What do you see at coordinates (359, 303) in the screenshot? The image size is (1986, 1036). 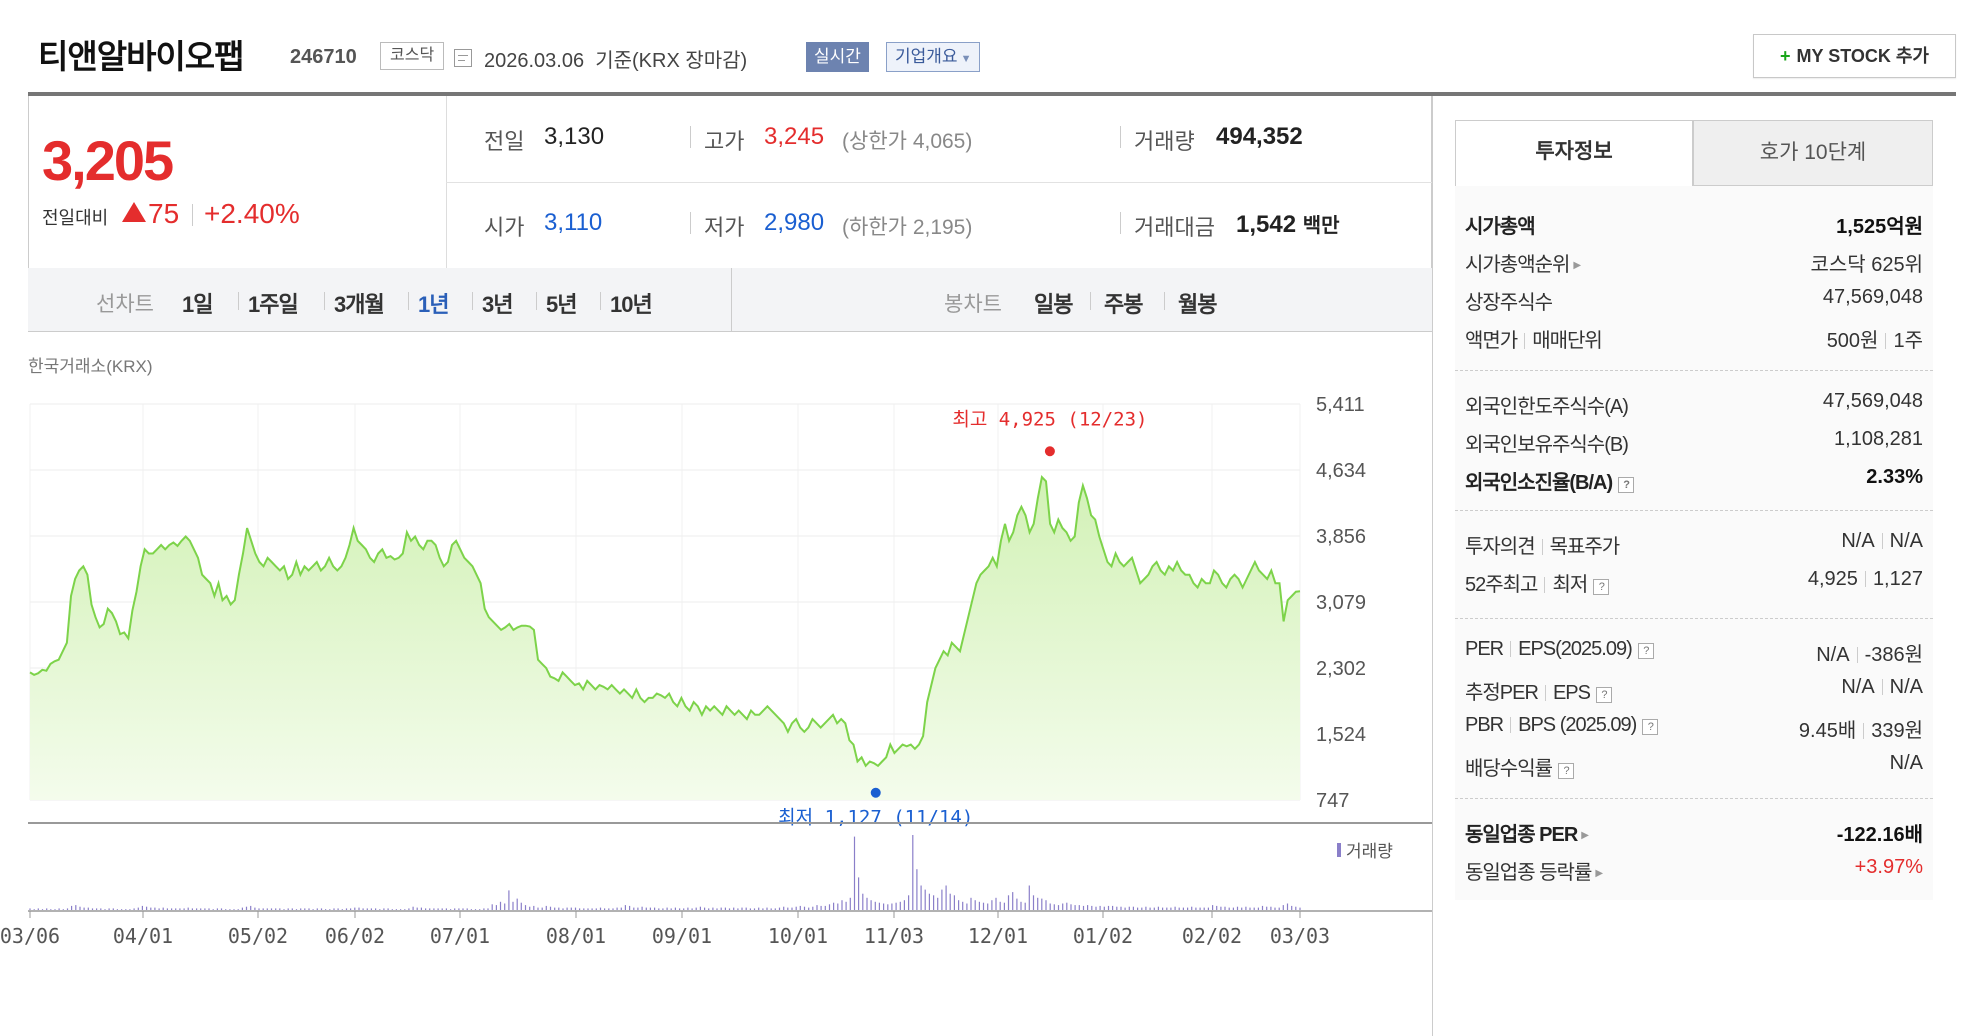 I see `period-2: 3개월` at bounding box center [359, 303].